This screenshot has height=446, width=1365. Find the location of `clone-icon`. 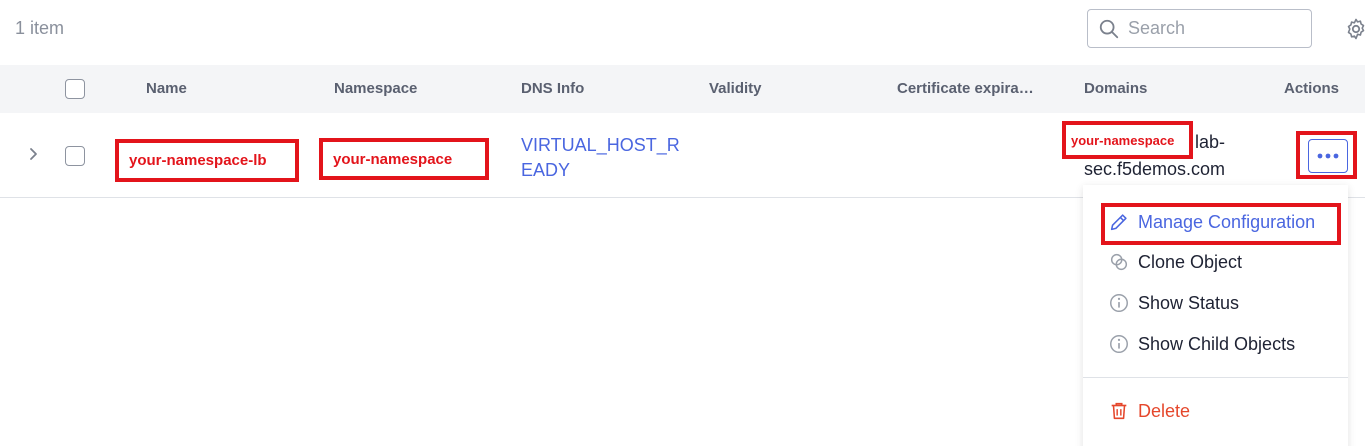

clone-icon is located at coordinates (1119, 262).